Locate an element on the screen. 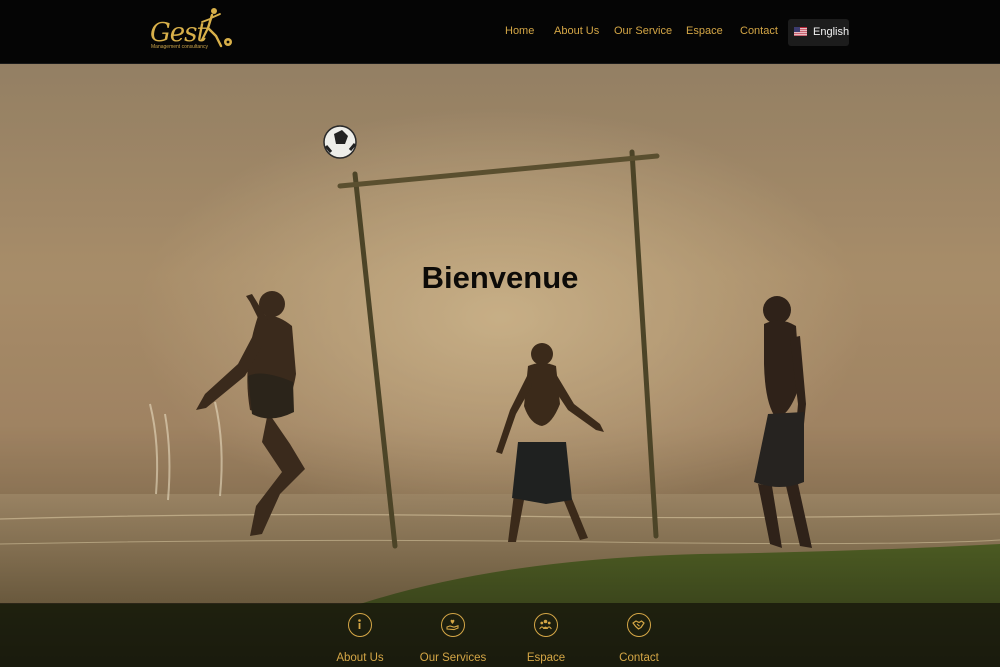  quick-link-label: Our Services is located at coordinates (453, 658).